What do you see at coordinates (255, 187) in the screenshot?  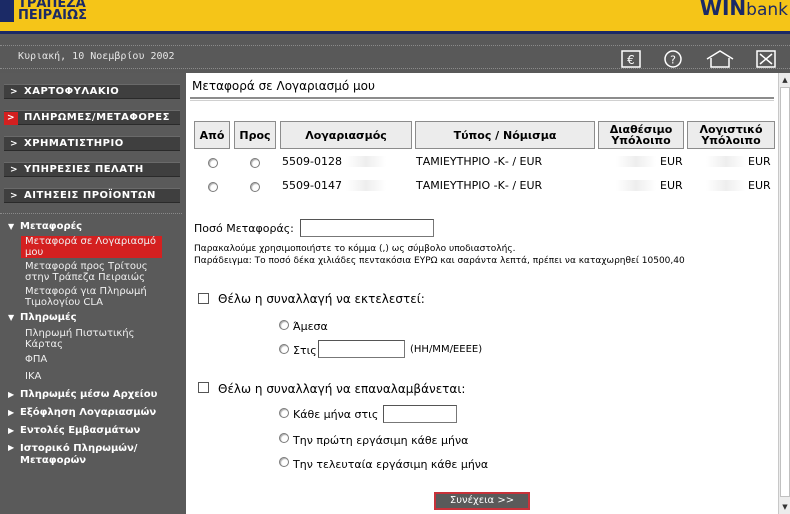 I see `to-radio-row2` at bounding box center [255, 187].